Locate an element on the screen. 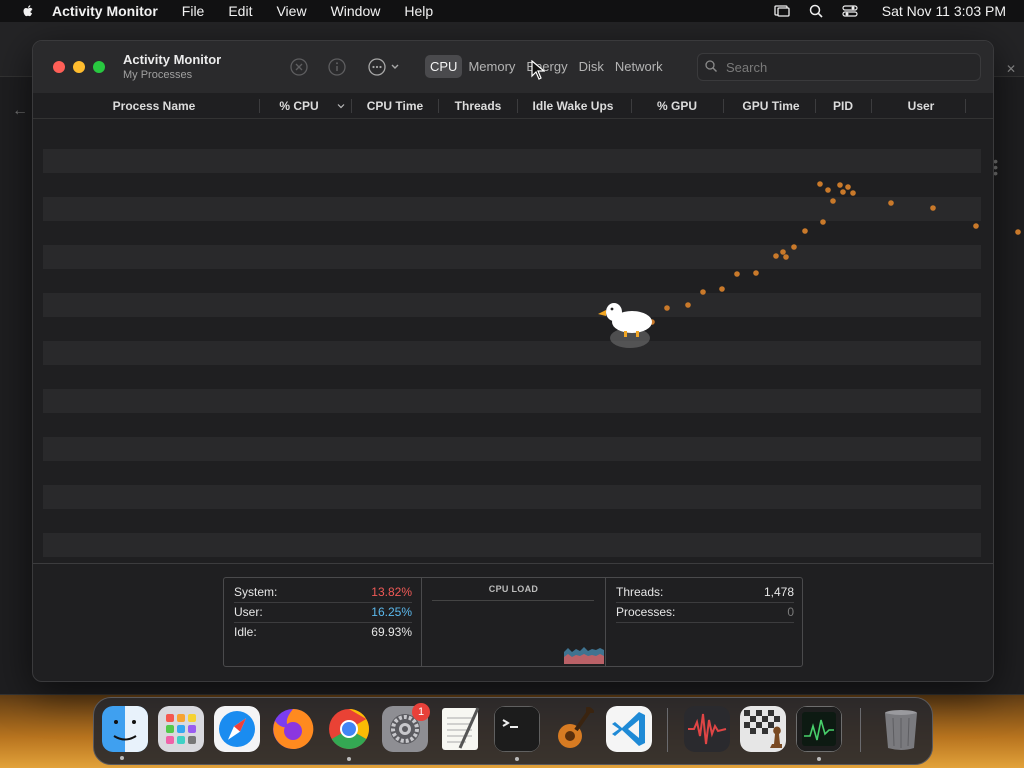 This screenshot has width=1024, height=768. trash-icon is located at coordinates (901, 729).